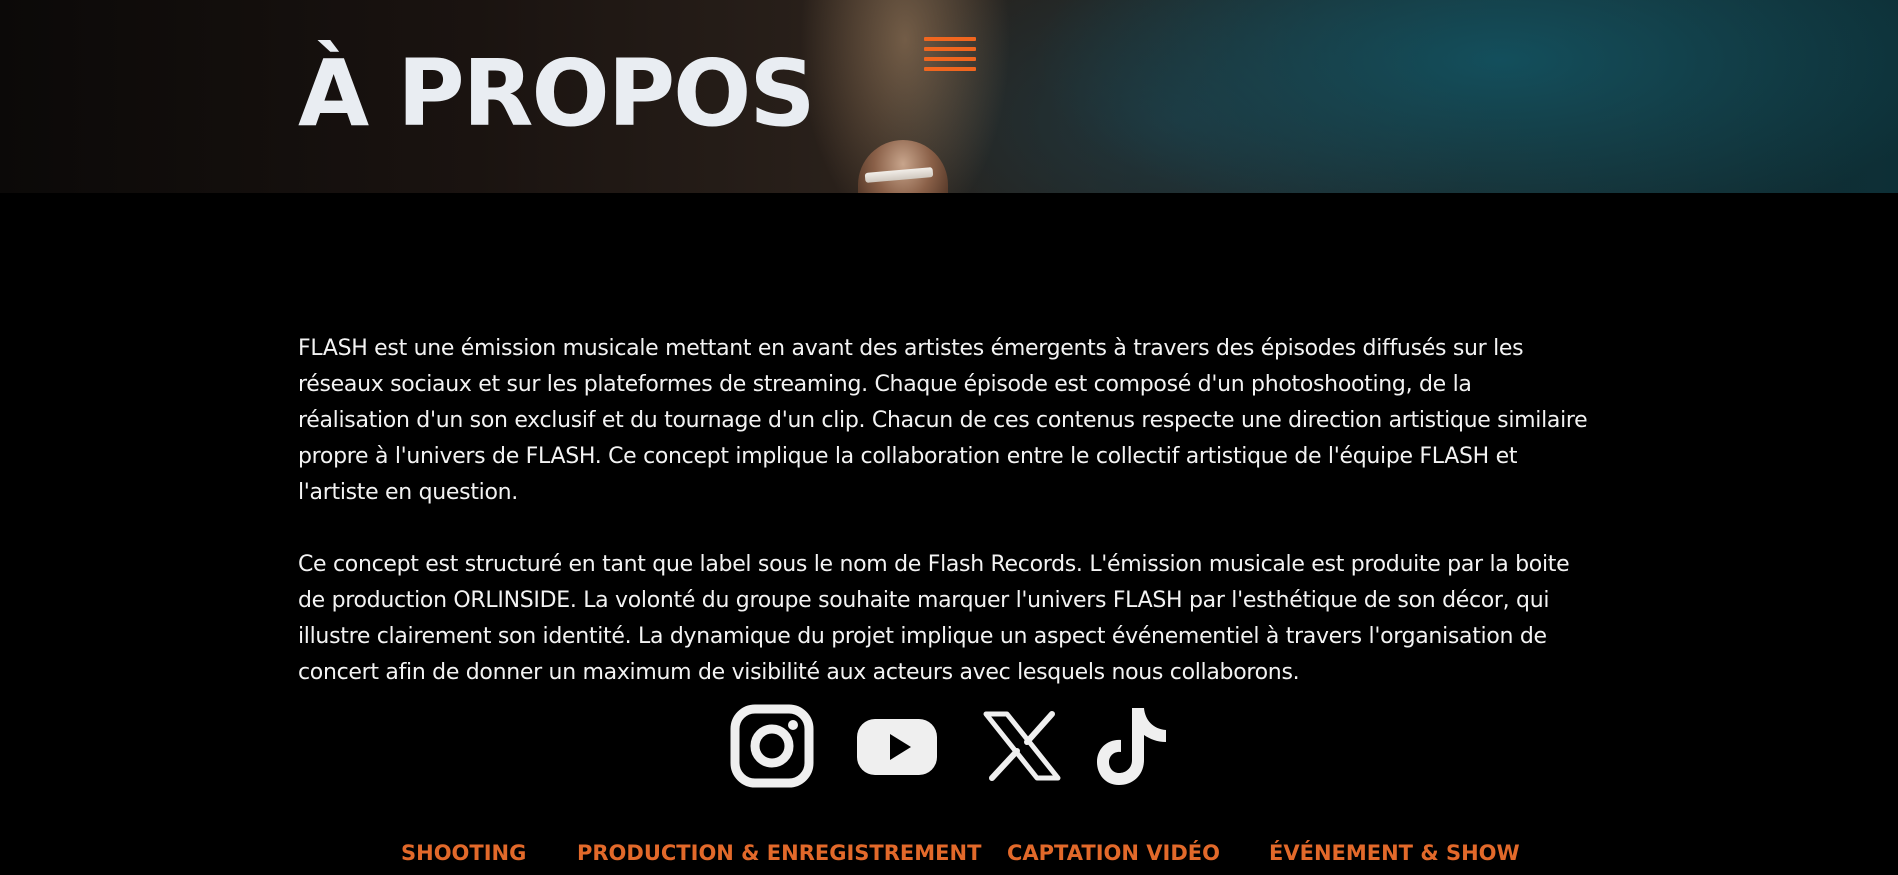 Image resolution: width=1898 pixels, height=875 pixels. Describe the element at coordinates (950, 54) in the screenshot. I see `hamburger-menu-icon` at that location.